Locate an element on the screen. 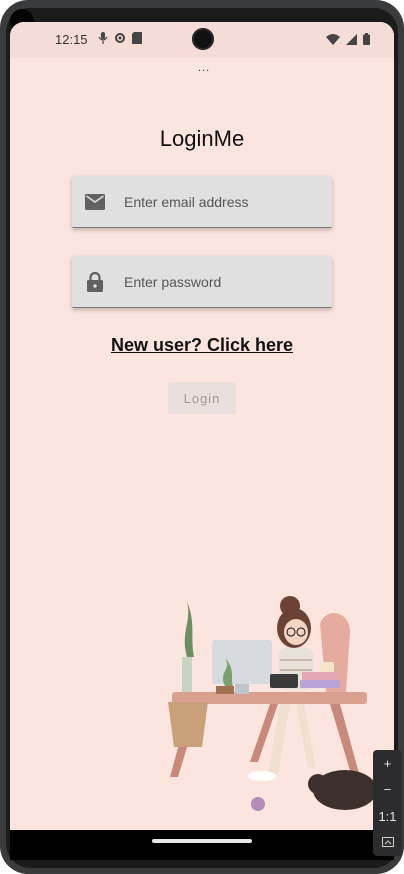 The height and width of the screenshot is (874, 404). status-icons-left is located at coordinates (120, 40).